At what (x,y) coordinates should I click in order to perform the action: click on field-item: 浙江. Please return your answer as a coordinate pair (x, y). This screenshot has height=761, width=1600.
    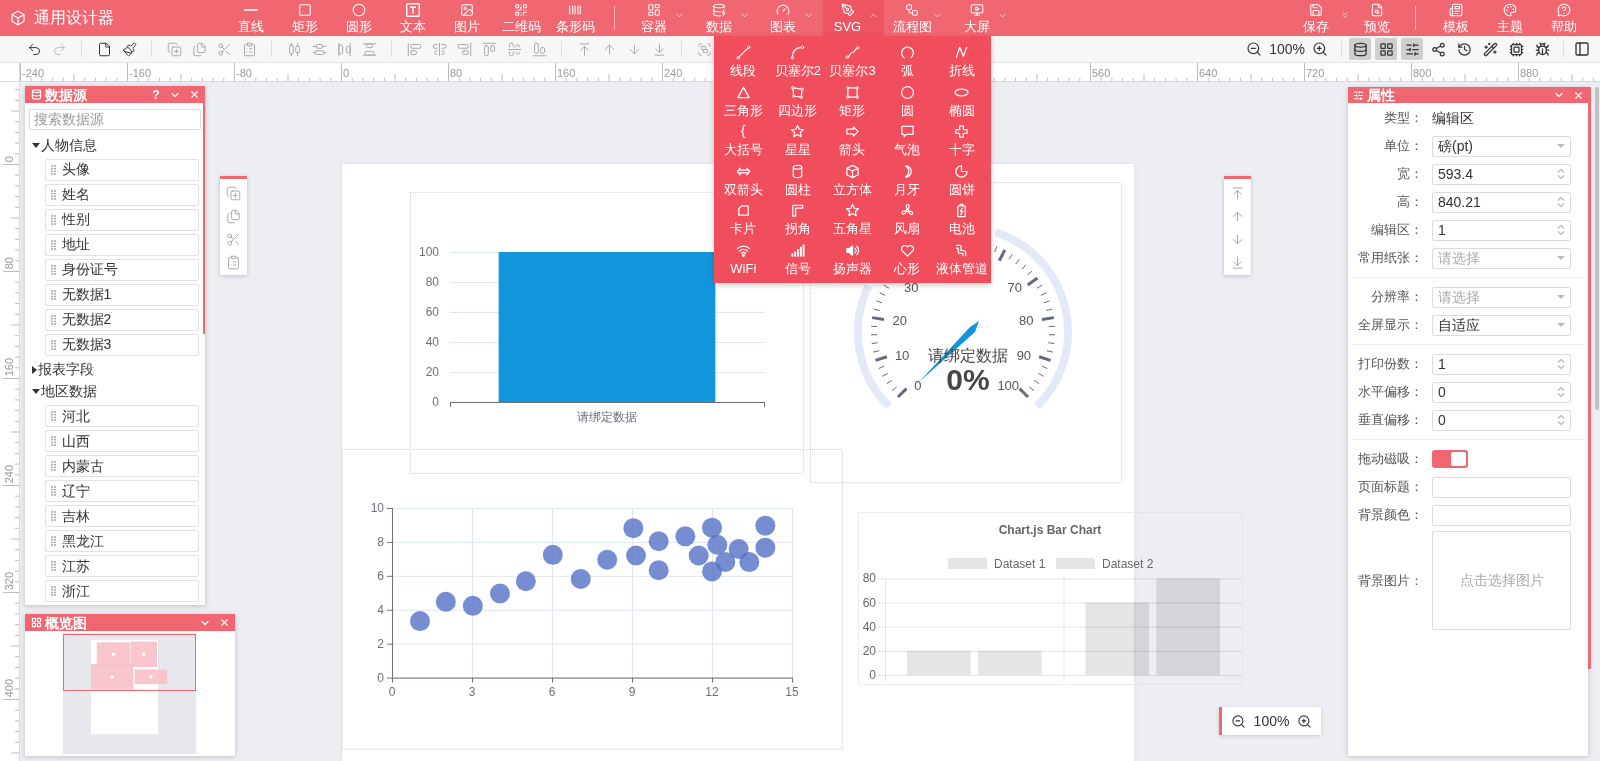
    Looking at the image, I should click on (121, 591).